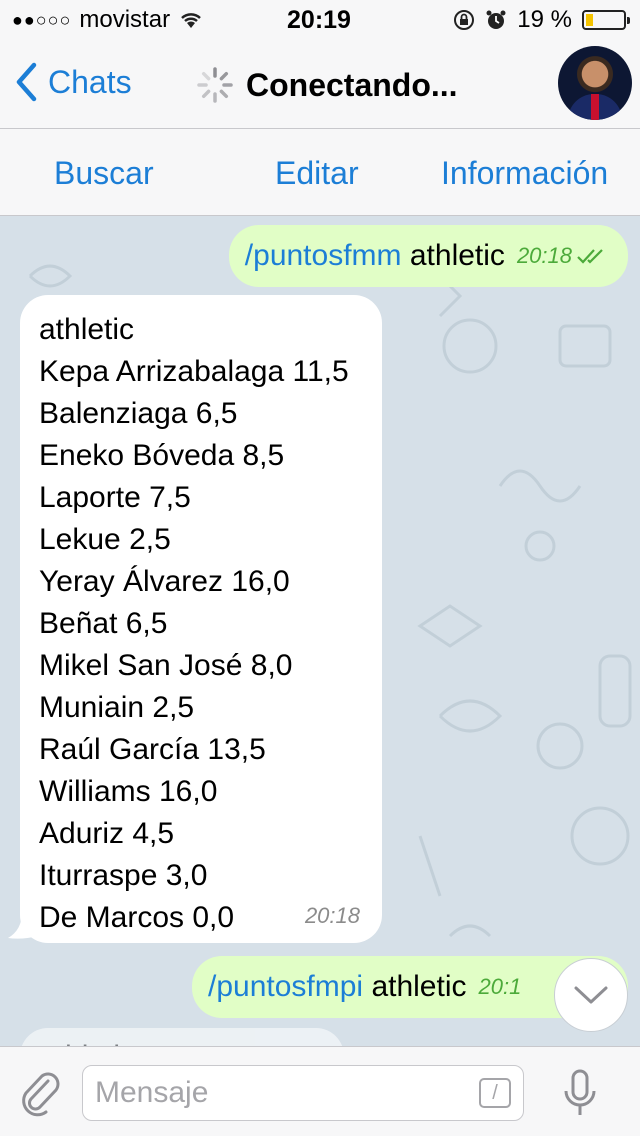 The height and width of the screenshot is (1136, 640). Describe the element at coordinates (524, 173) in the screenshot. I see `info-button: Información` at that location.